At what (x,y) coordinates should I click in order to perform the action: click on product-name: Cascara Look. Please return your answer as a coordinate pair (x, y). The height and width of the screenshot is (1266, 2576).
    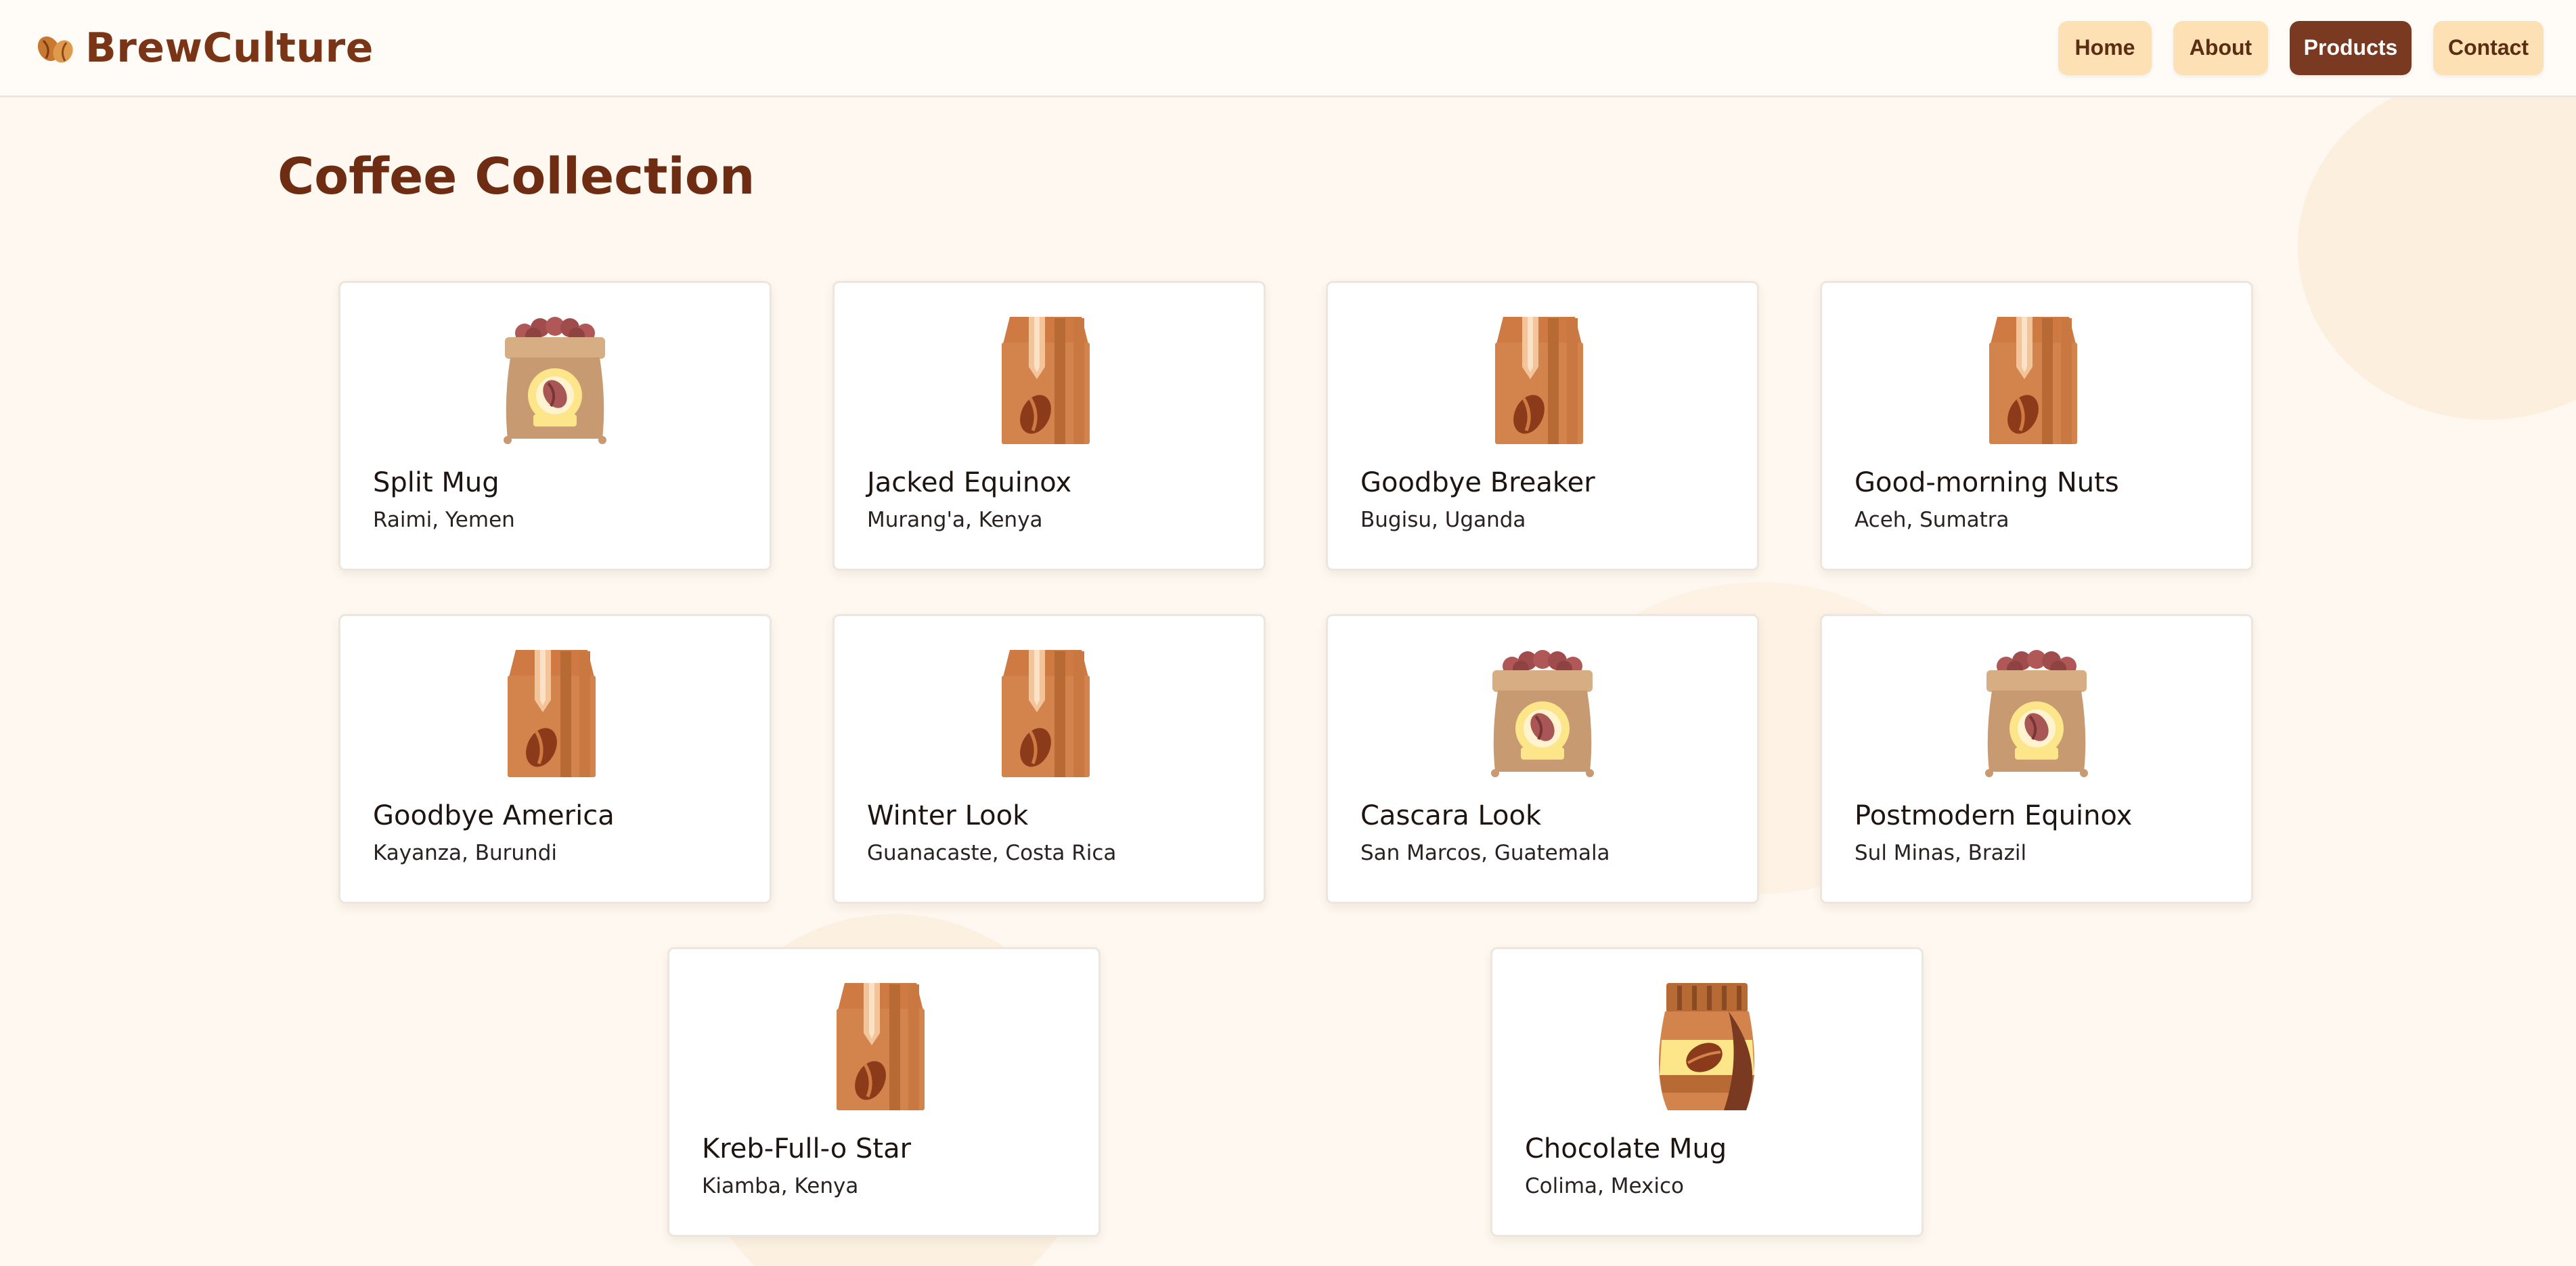
    Looking at the image, I should click on (1451, 815).